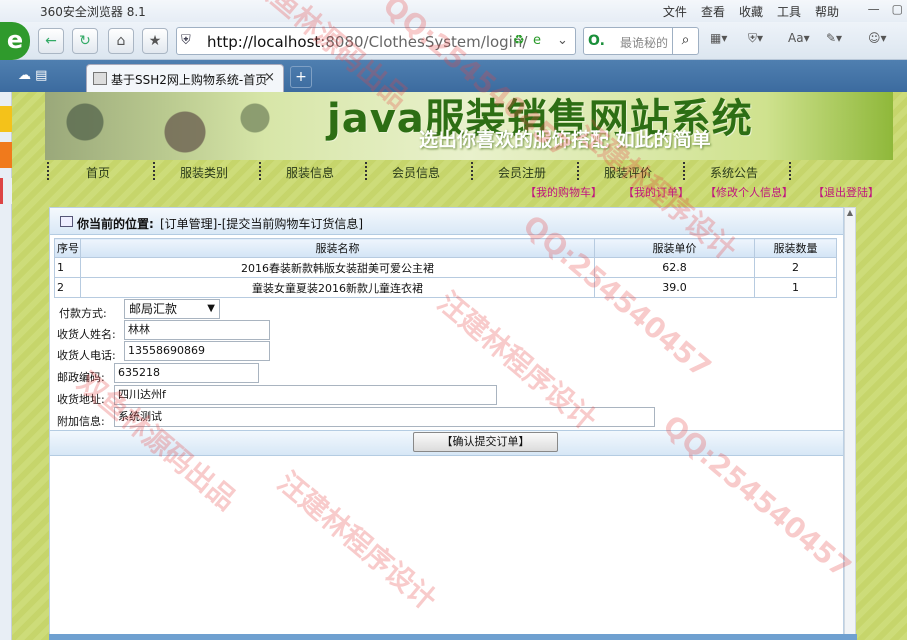 The width and height of the screenshot is (907, 640). Describe the element at coordinates (522, 172) in the screenshot. I see `menu-item-register: 会员注册` at that location.